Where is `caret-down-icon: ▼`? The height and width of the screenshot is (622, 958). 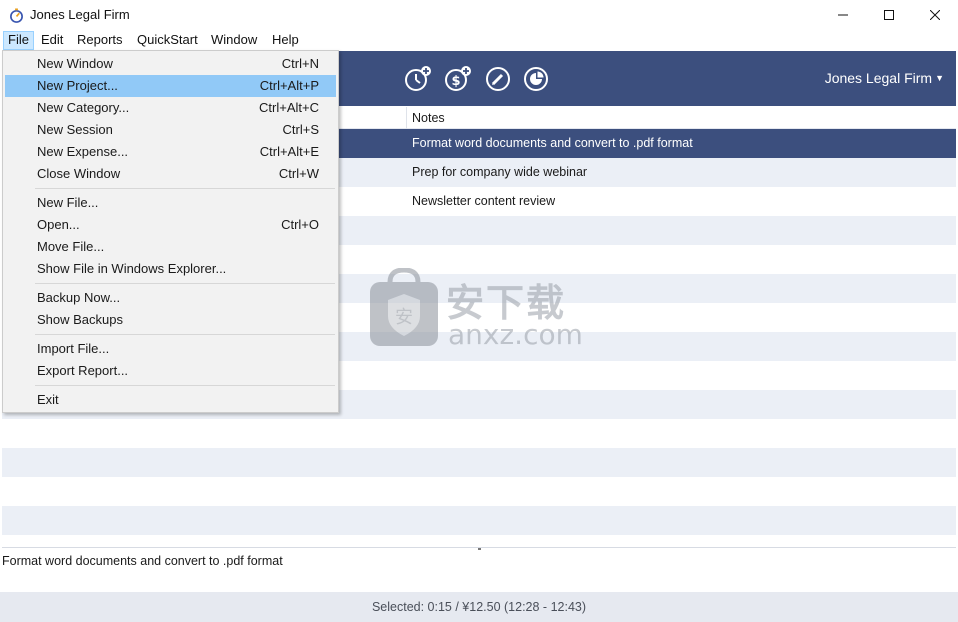
caret-down-icon: ▼ is located at coordinates (939, 78).